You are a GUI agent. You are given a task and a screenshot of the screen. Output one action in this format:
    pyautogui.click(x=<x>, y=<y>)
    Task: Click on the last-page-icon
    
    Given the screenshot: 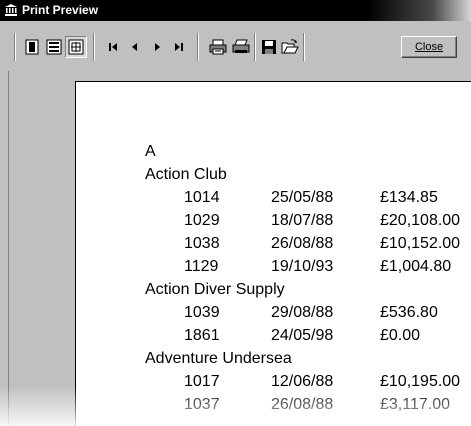 What is the action you would take?
    pyautogui.click(x=179, y=47)
    